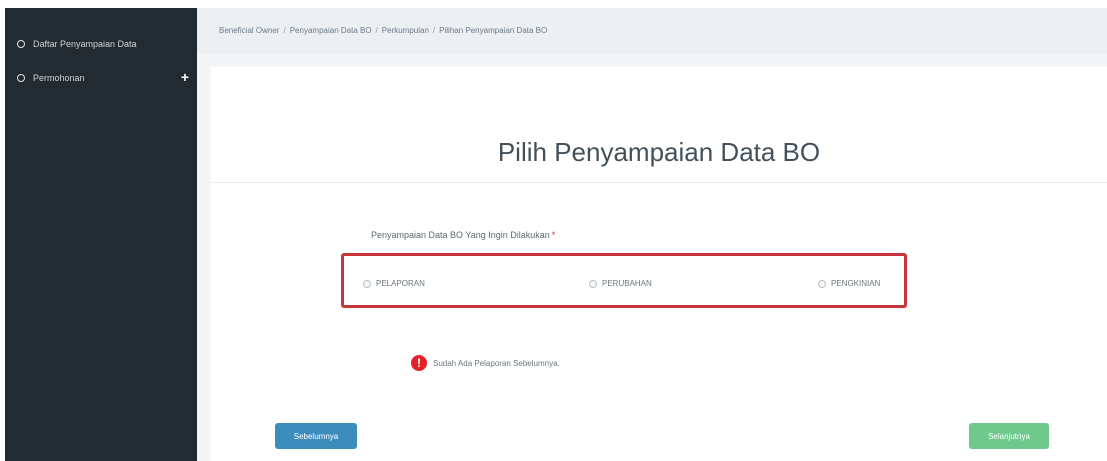 Image resolution: width=1107 pixels, height=461 pixels. Describe the element at coordinates (316, 436) in the screenshot. I see `previous-button: Sebelumnya` at that location.